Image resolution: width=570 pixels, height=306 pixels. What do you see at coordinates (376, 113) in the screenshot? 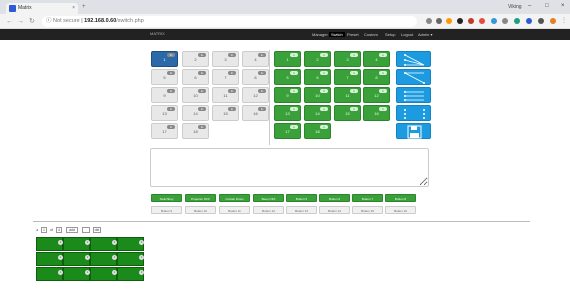
I see `output-button-16: 16 1` at bounding box center [376, 113].